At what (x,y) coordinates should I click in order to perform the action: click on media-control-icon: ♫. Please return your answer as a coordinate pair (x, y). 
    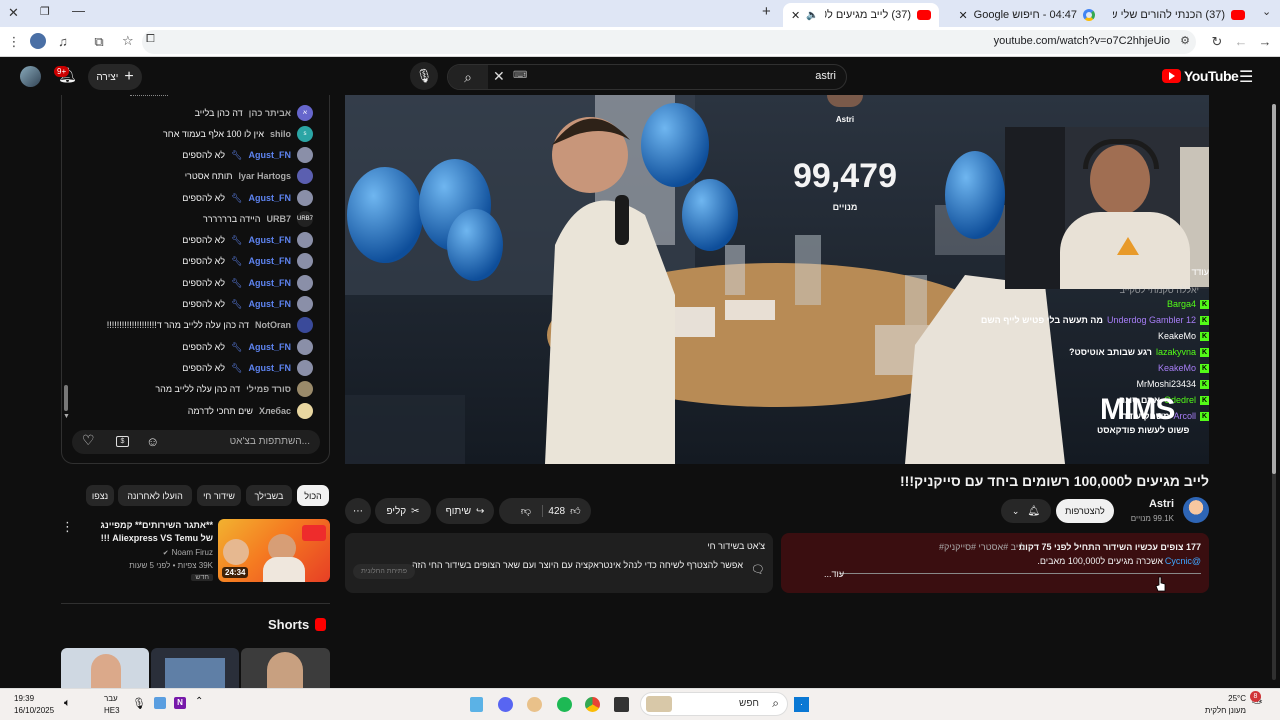
    Looking at the image, I should click on (63, 42).